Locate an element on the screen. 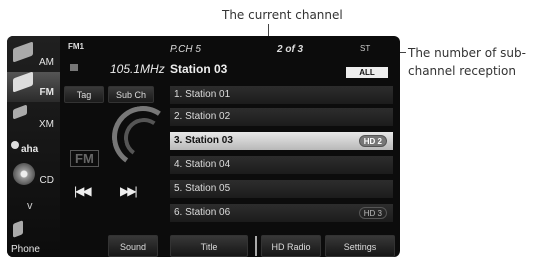  xm-satellite-icon is located at coordinates (20, 112).